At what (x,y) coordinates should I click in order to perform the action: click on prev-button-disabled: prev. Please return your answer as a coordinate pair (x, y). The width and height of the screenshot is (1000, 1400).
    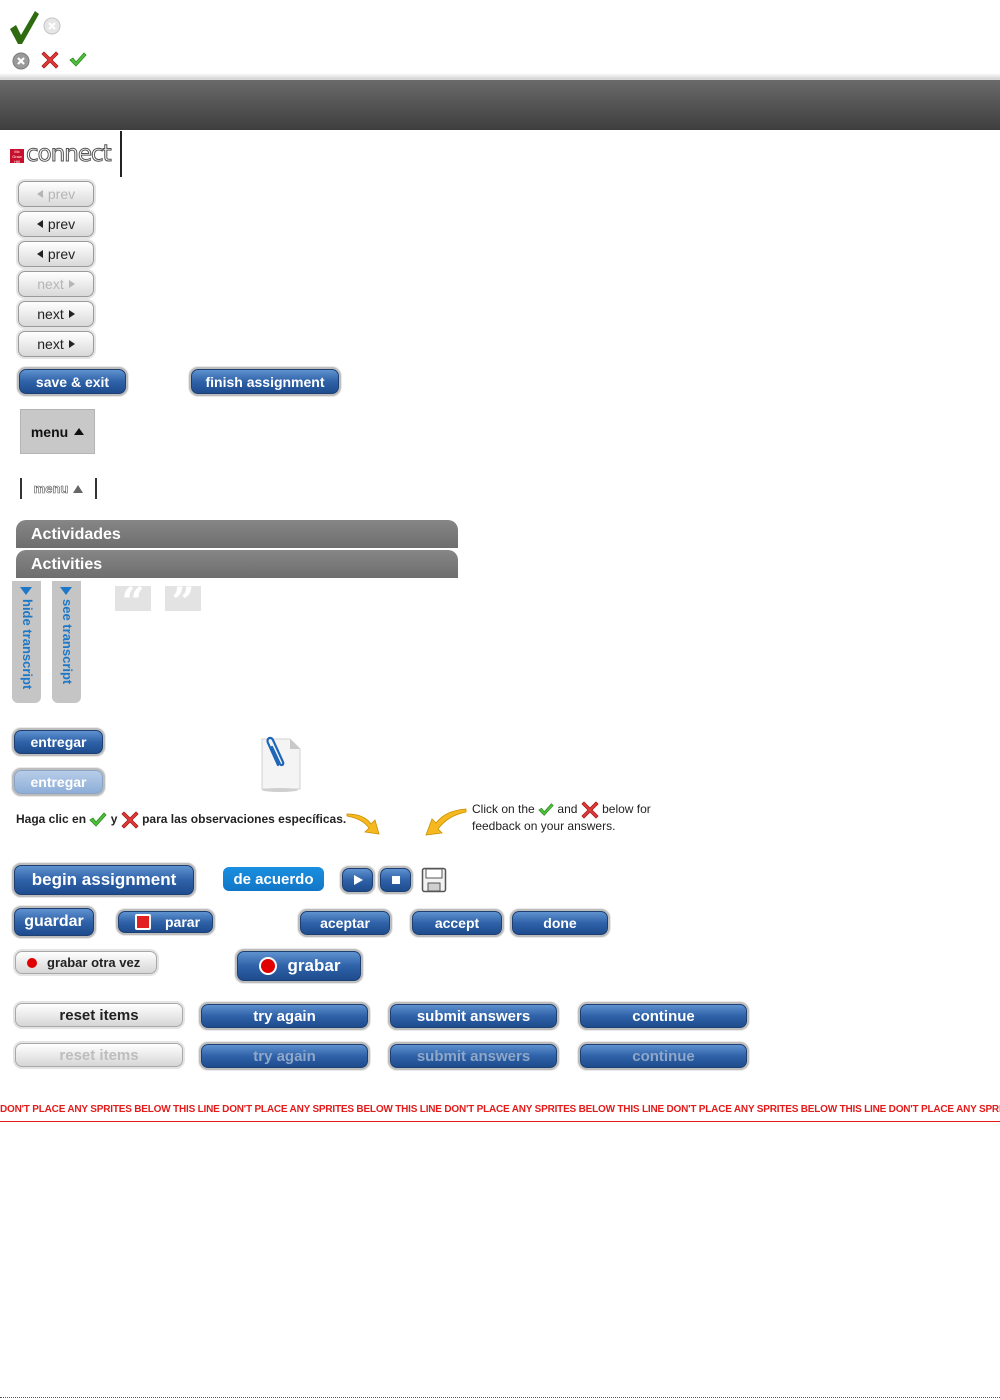
    Looking at the image, I should click on (56, 194).